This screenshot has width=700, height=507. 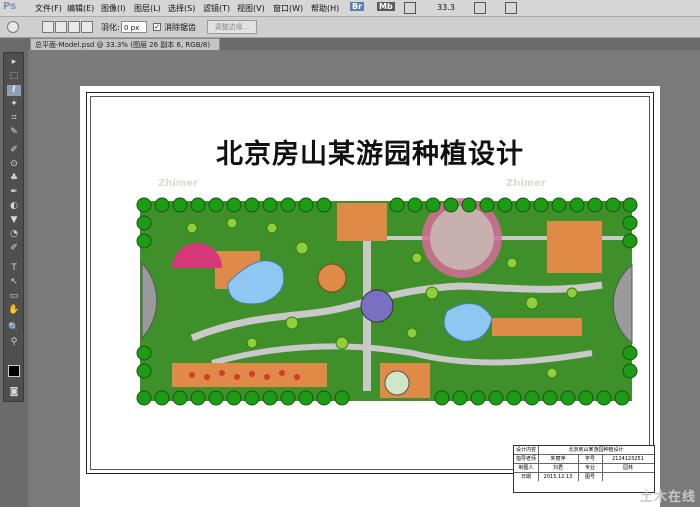 What do you see at coordinates (80, 8) in the screenshot?
I see `menu-edit: 编辑(E)` at bounding box center [80, 8].